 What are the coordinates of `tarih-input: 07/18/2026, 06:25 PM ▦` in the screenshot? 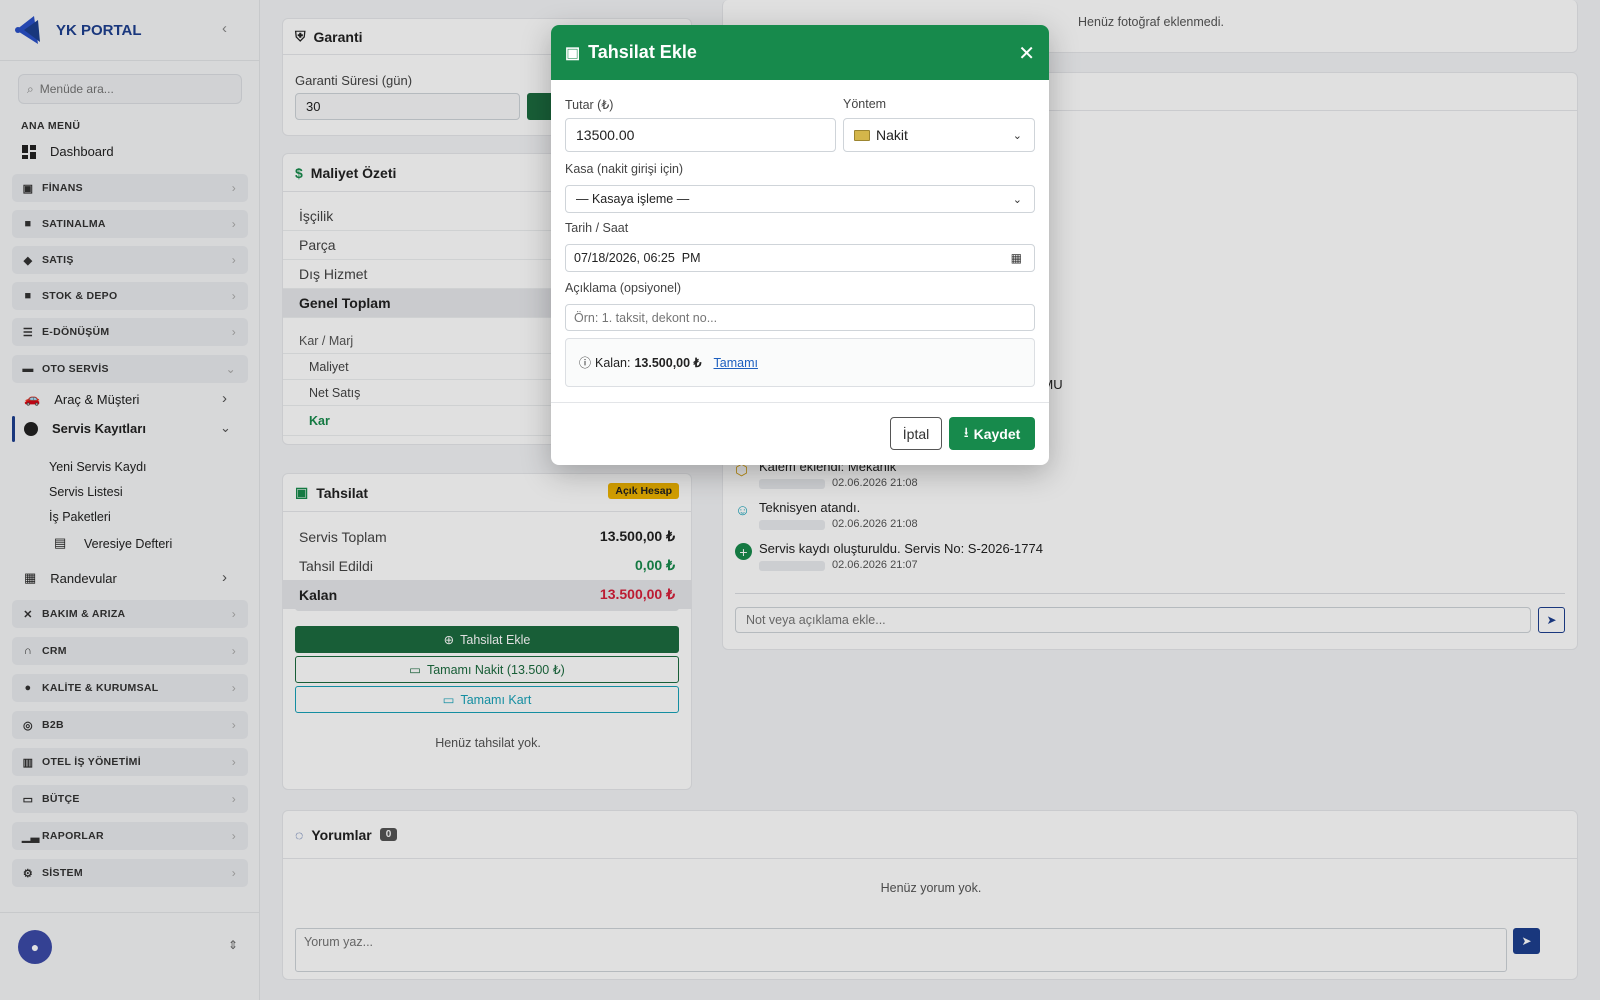 It's located at (800, 258).